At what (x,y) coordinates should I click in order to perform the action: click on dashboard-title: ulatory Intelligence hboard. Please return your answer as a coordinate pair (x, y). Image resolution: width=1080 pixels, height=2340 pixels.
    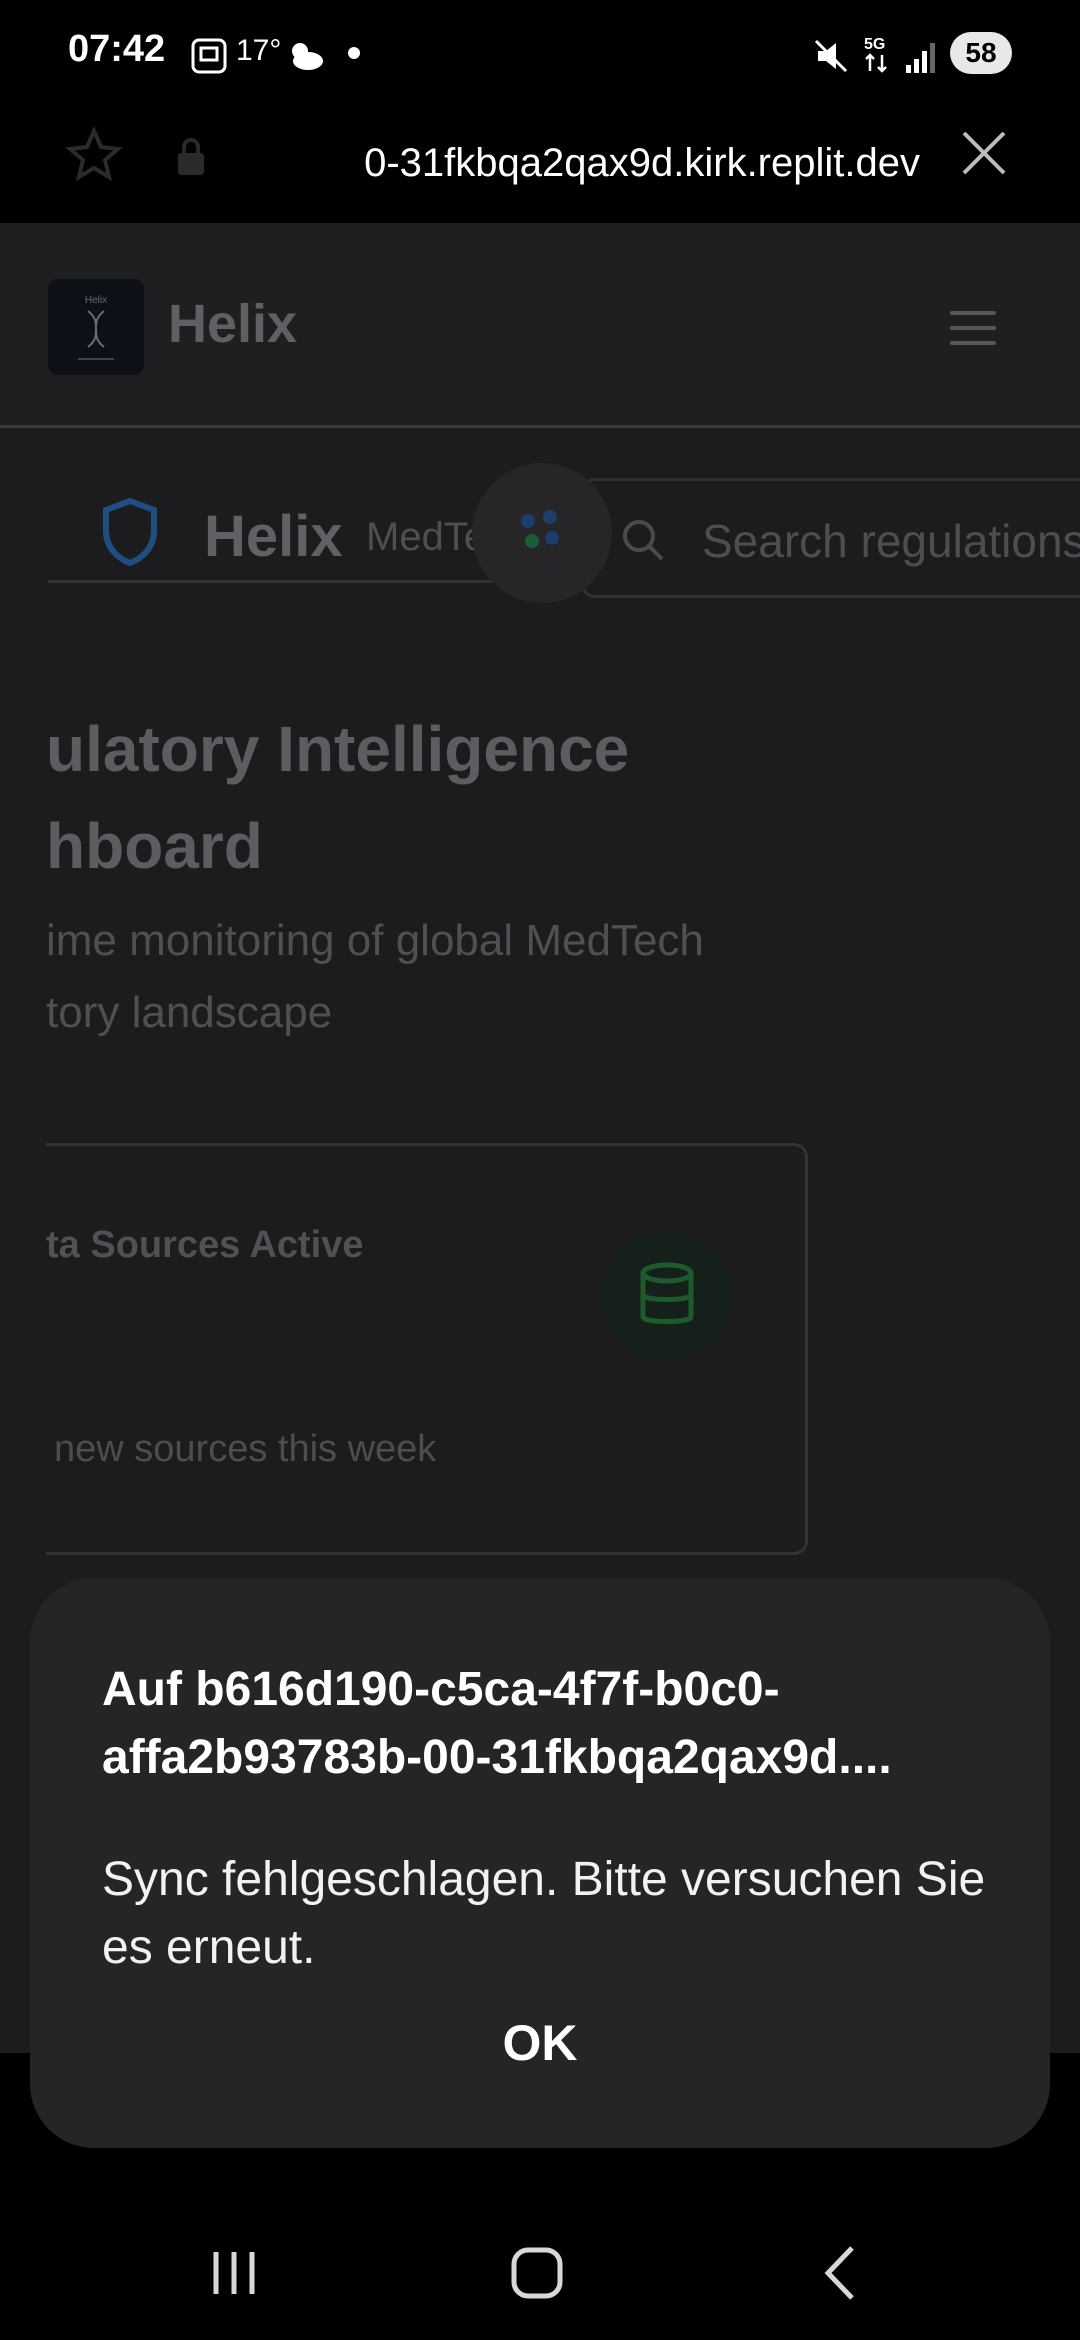
    Looking at the image, I should click on (338, 797).